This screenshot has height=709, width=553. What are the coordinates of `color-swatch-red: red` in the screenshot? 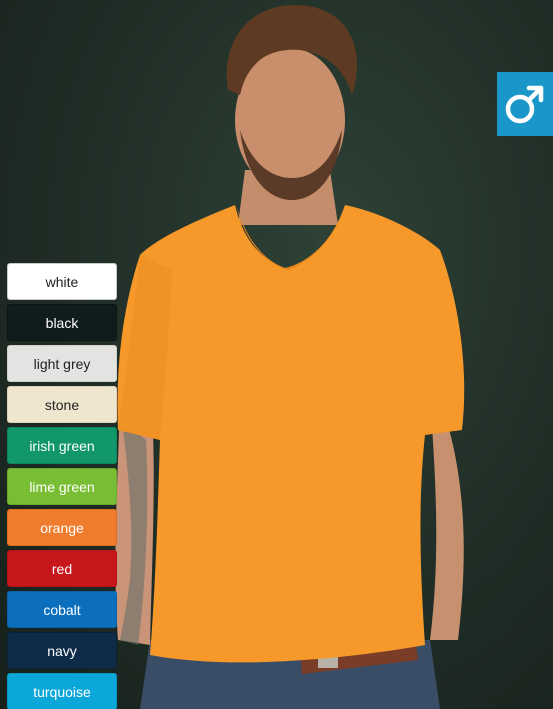 It's located at (62, 568).